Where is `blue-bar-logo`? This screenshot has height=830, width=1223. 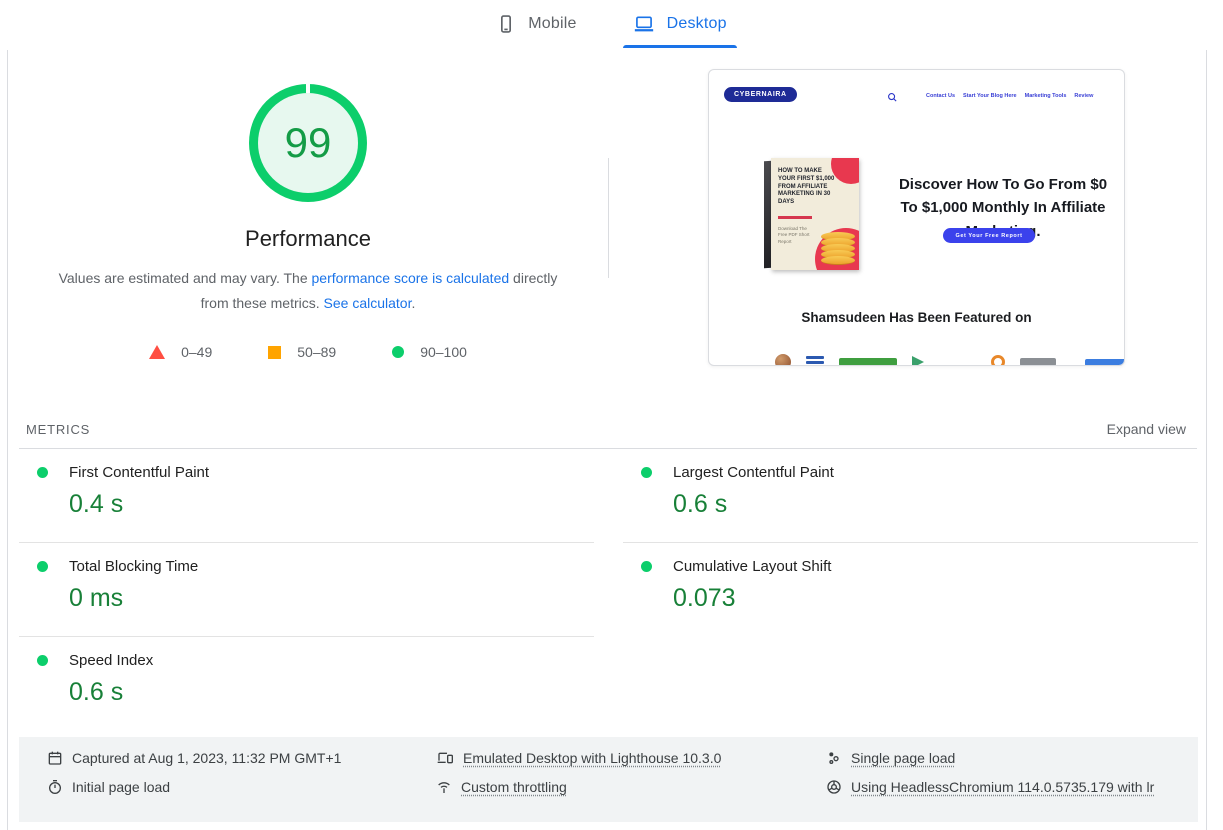 blue-bar-logo is located at coordinates (1104, 361).